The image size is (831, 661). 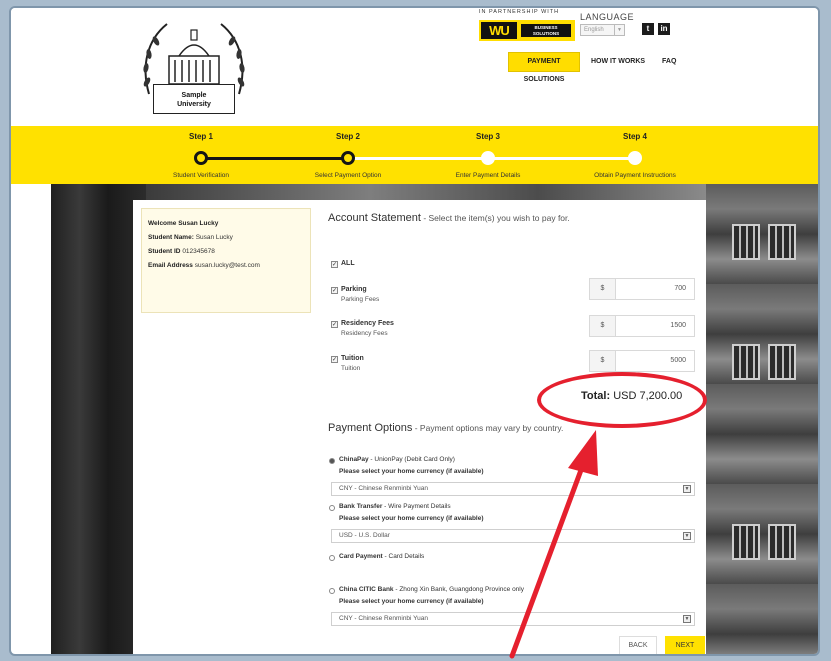 I want to click on student-name-value: Susan Lucky, so click(x=214, y=237).